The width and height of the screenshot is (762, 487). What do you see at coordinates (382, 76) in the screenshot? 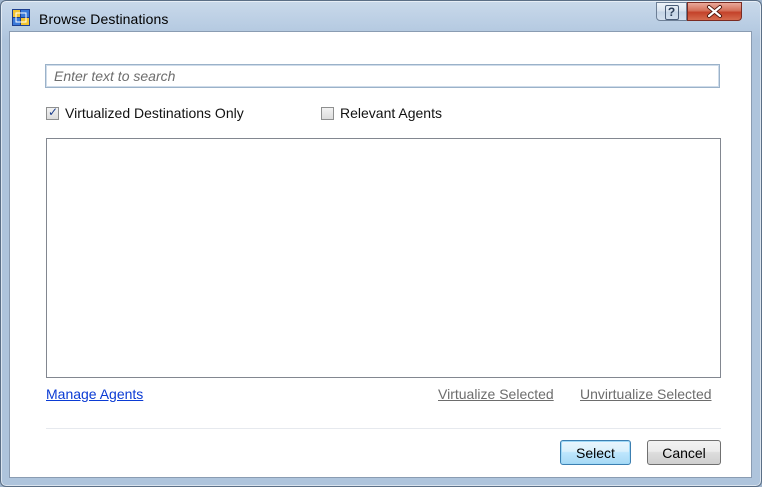
I see `search-input` at bounding box center [382, 76].